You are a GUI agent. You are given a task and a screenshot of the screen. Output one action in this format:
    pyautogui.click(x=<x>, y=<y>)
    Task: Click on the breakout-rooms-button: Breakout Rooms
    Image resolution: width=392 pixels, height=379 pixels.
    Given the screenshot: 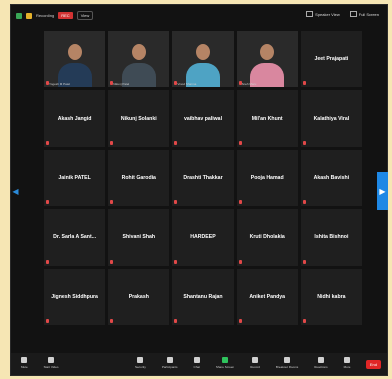 What is the action you would take?
    pyautogui.click(x=287, y=363)
    